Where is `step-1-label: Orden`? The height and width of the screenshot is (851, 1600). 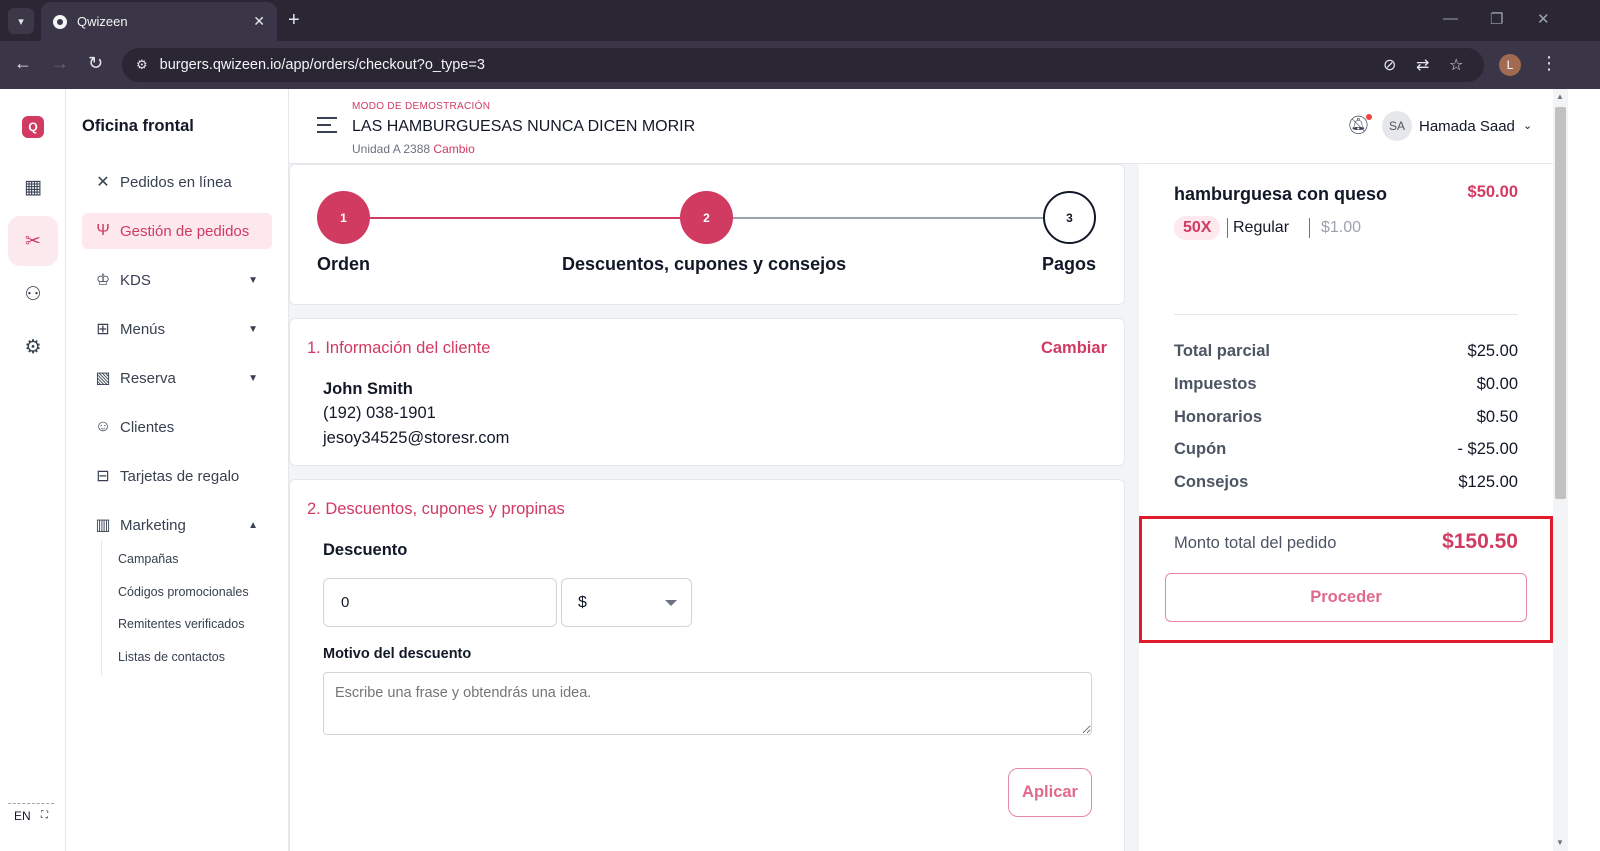
step-1-label: Orden is located at coordinates (344, 264).